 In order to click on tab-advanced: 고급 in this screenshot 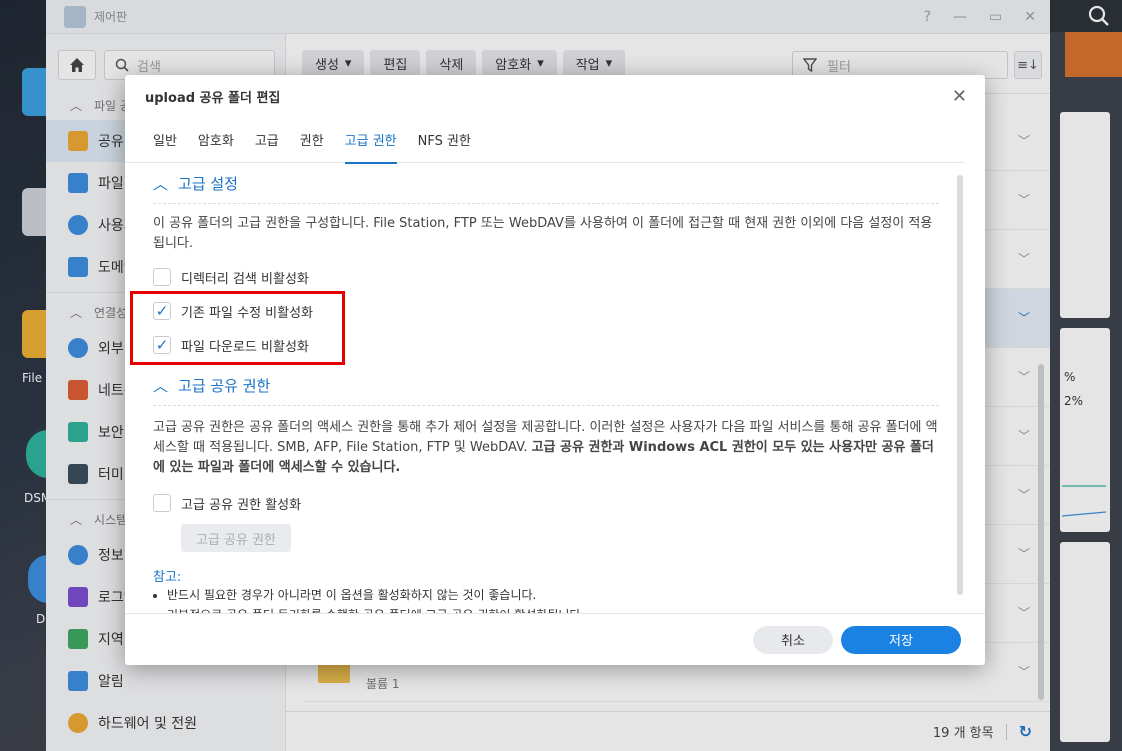, I will do `click(267, 140)`.